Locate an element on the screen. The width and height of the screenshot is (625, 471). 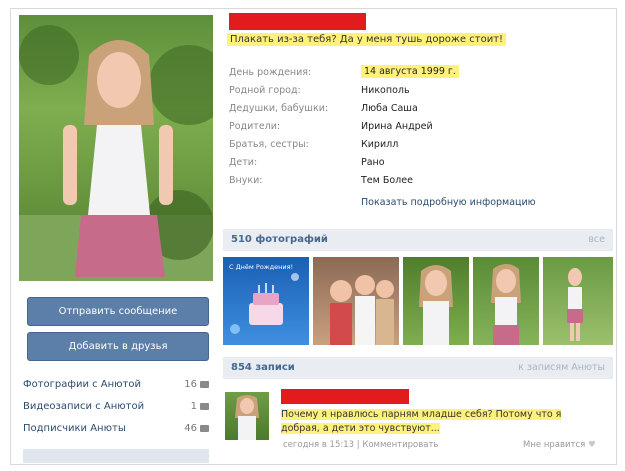
info-value-birthday: 14 августа 1999 г. is located at coordinates (410, 71).